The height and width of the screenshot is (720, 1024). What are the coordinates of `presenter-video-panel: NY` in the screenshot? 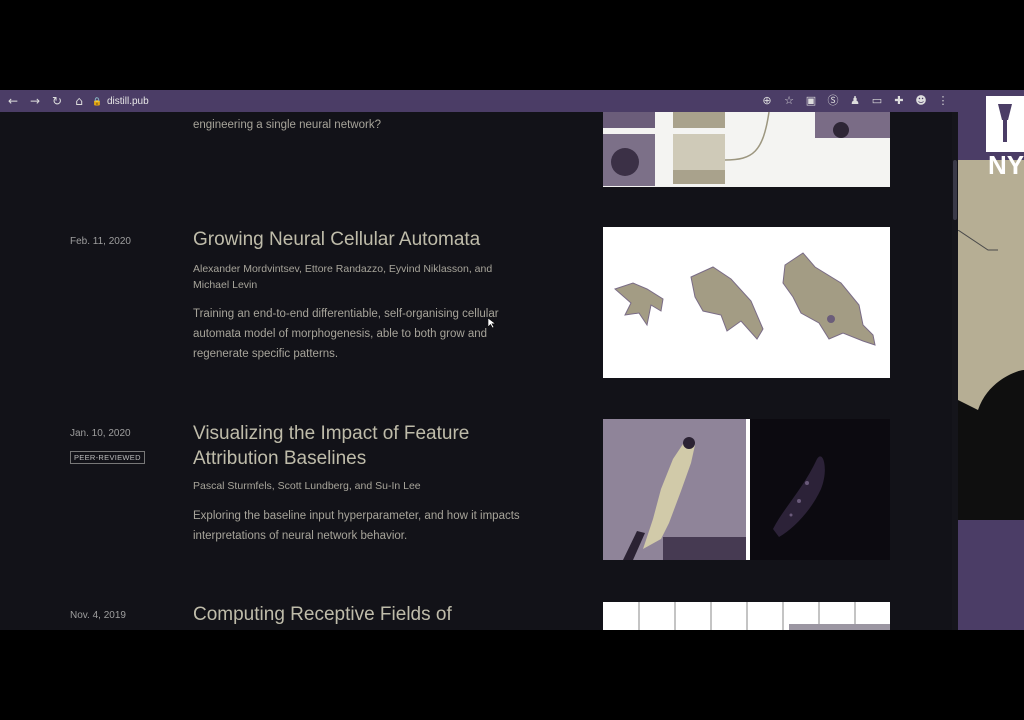 It's located at (991, 360).